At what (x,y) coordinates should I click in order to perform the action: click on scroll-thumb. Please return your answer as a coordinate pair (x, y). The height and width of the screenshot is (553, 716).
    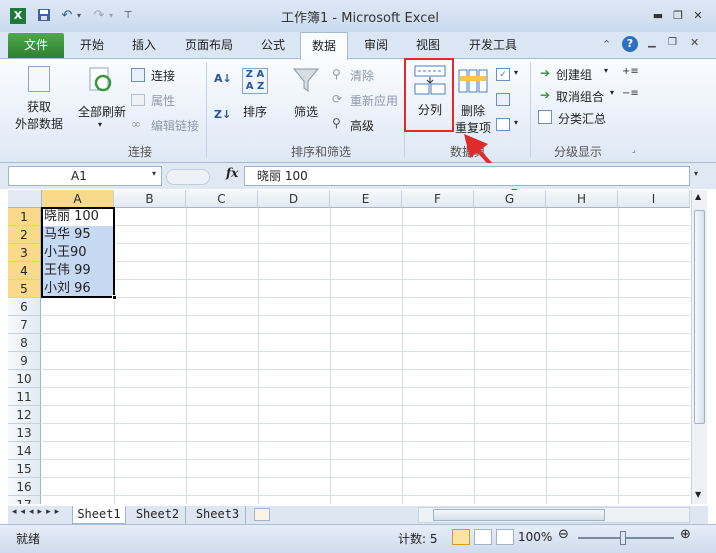
    Looking at the image, I should click on (699, 317).